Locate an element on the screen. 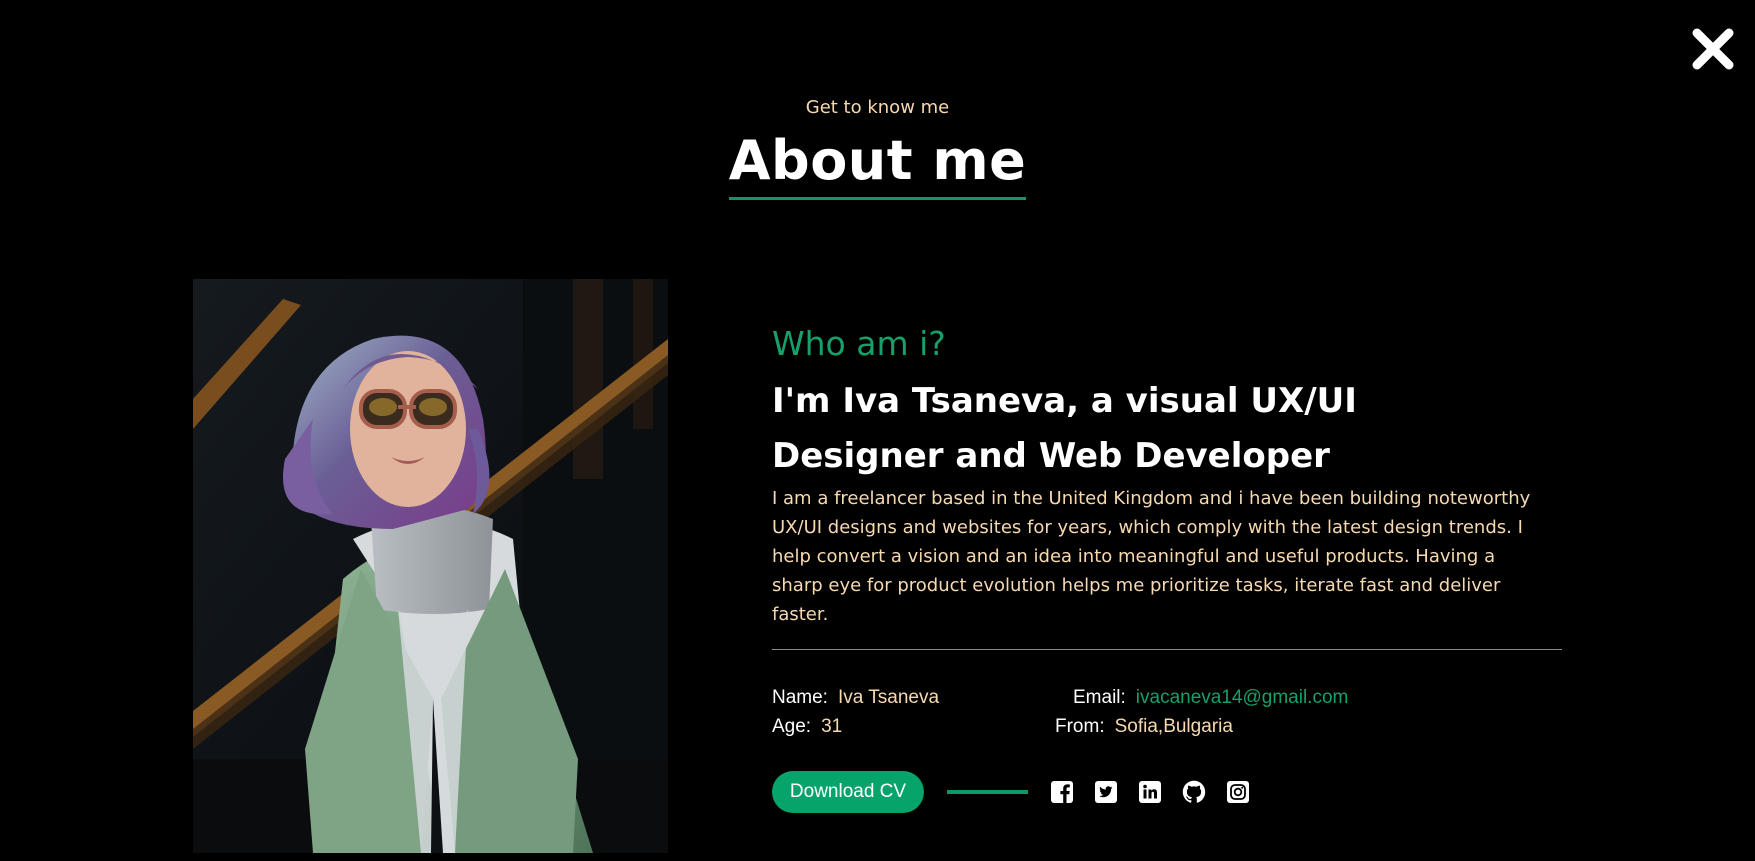 This screenshot has width=1755, height=861. headline-line-2: Designer and Web Developer is located at coordinates (1051, 456).